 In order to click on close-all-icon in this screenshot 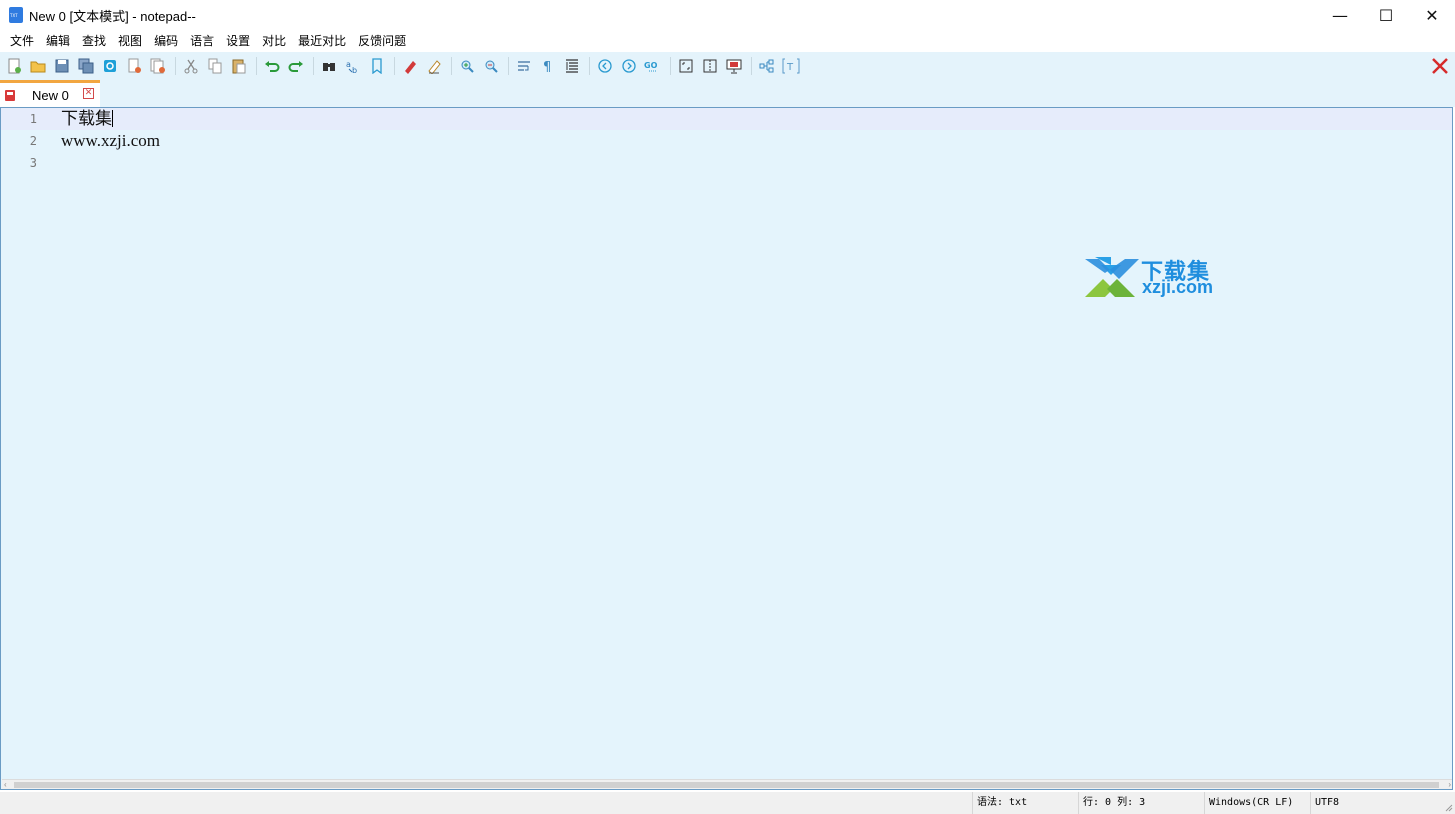, I will do `click(158, 66)`.